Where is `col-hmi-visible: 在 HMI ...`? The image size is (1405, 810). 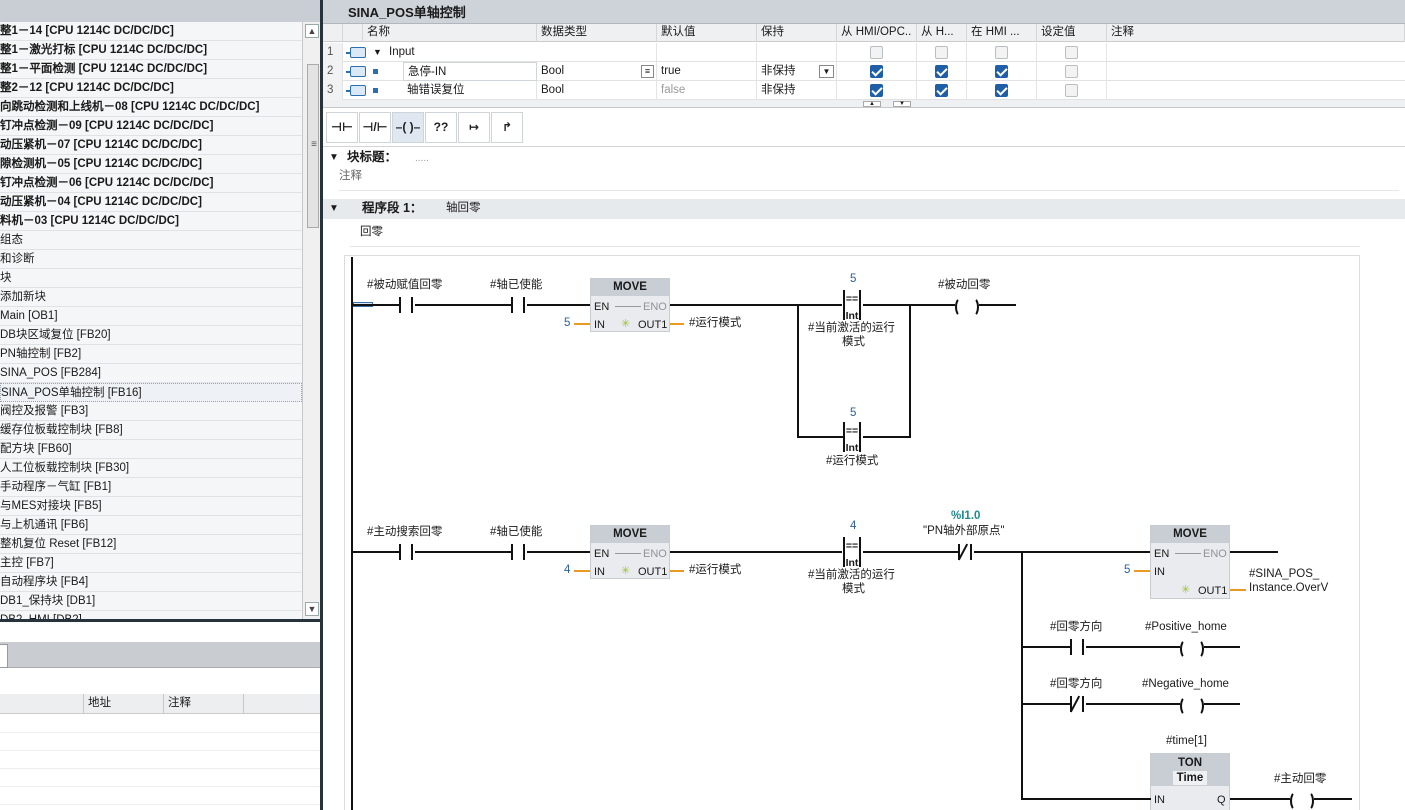 col-hmi-visible: 在 HMI ... is located at coordinates (1002, 33).